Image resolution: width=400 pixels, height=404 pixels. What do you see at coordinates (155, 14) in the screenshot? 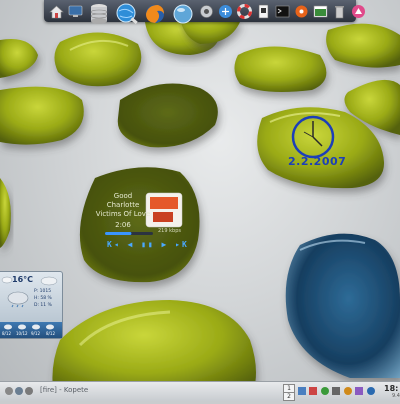
I see `firefox-icon` at bounding box center [155, 14].